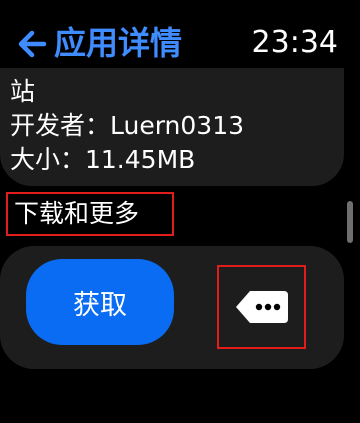  I want to click on more-options-tag-icon, so click(261, 307).